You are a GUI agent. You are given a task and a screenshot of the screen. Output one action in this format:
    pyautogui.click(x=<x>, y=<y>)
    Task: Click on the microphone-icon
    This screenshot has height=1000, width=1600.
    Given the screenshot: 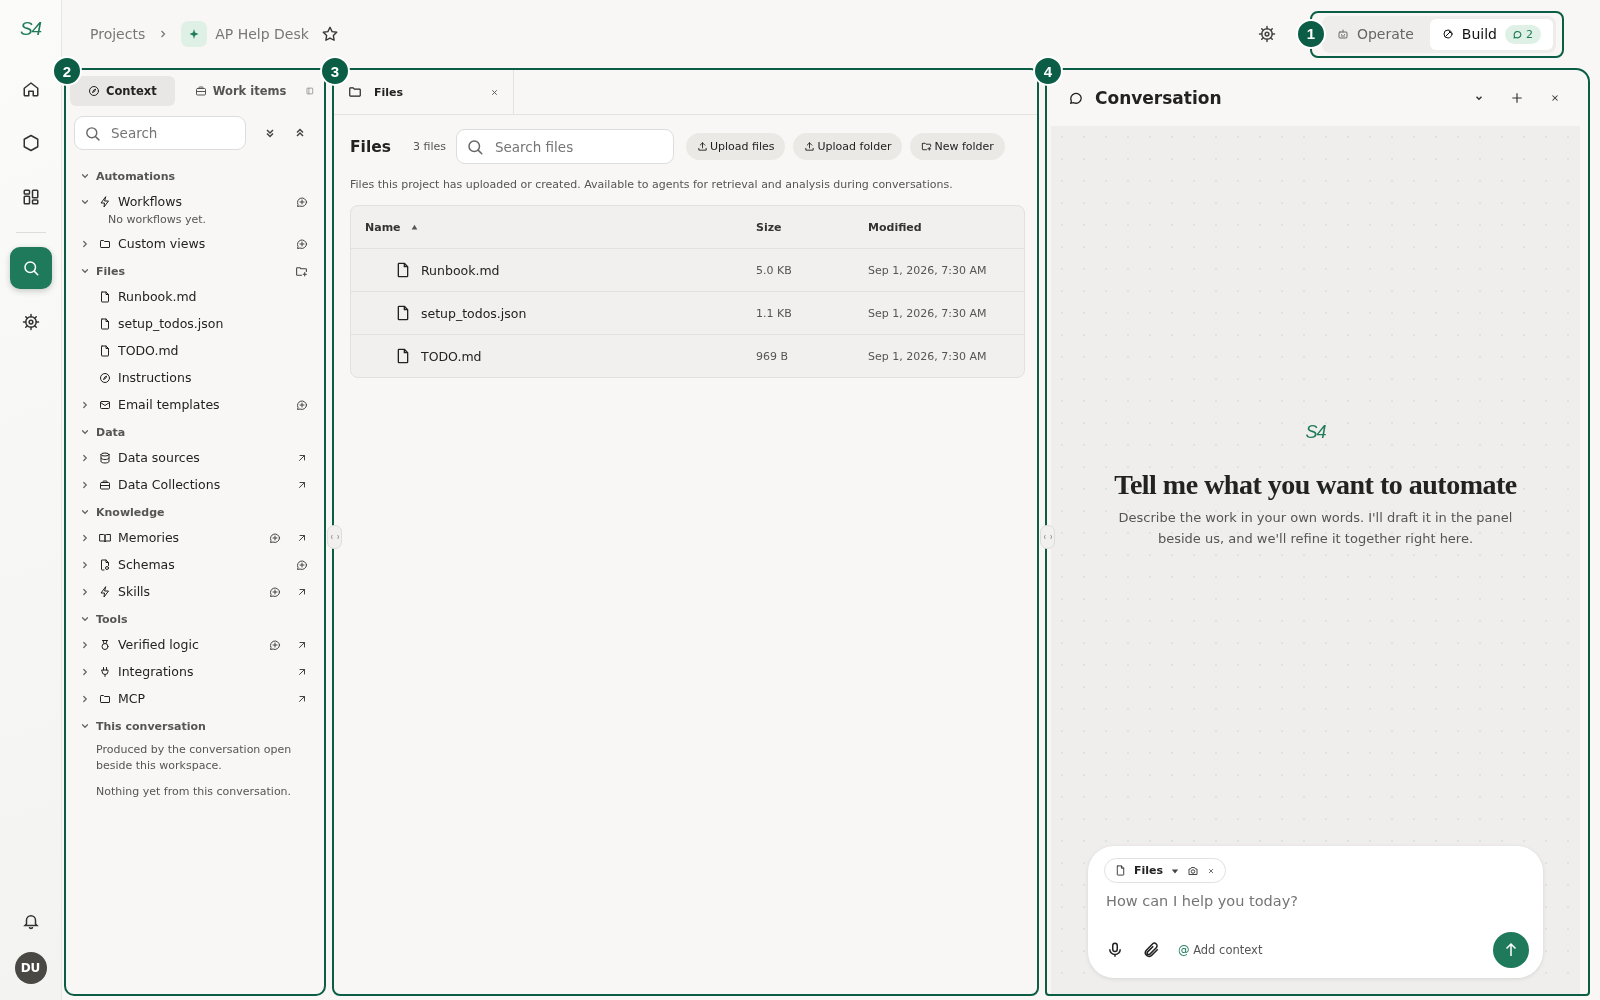 What is the action you would take?
    pyautogui.click(x=1115, y=950)
    